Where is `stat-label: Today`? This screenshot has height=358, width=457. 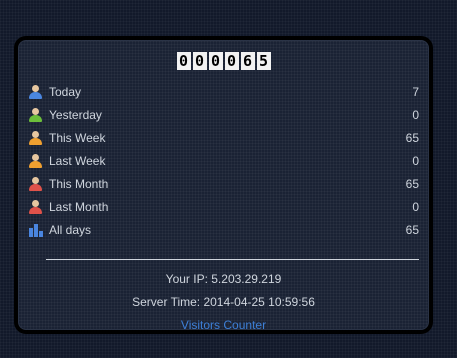
stat-label: Today is located at coordinates (65, 91).